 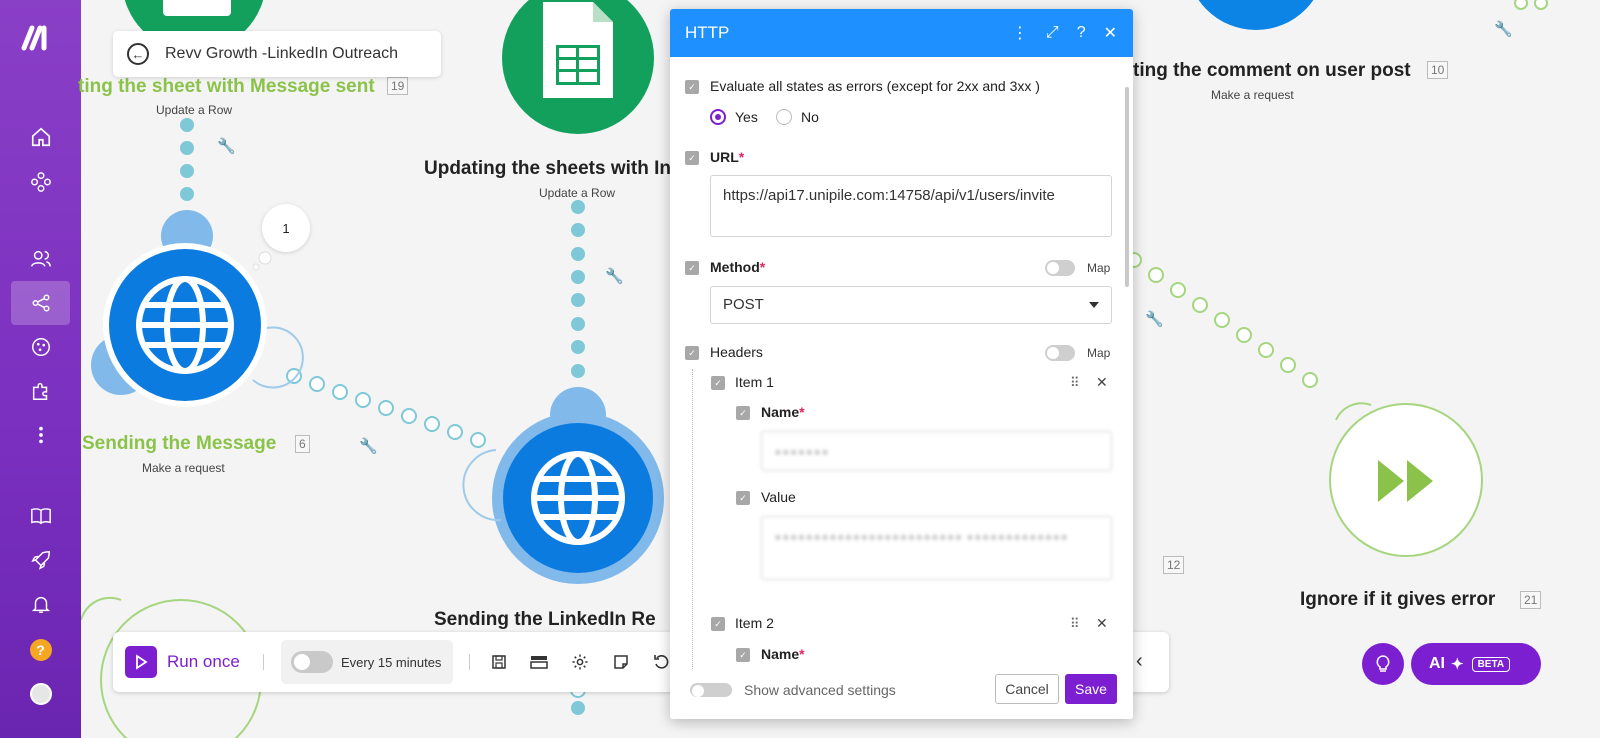 What do you see at coordinates (1127, 187) in the screenshot?
I see `scrollbar` at bounding box center [1127, 187].